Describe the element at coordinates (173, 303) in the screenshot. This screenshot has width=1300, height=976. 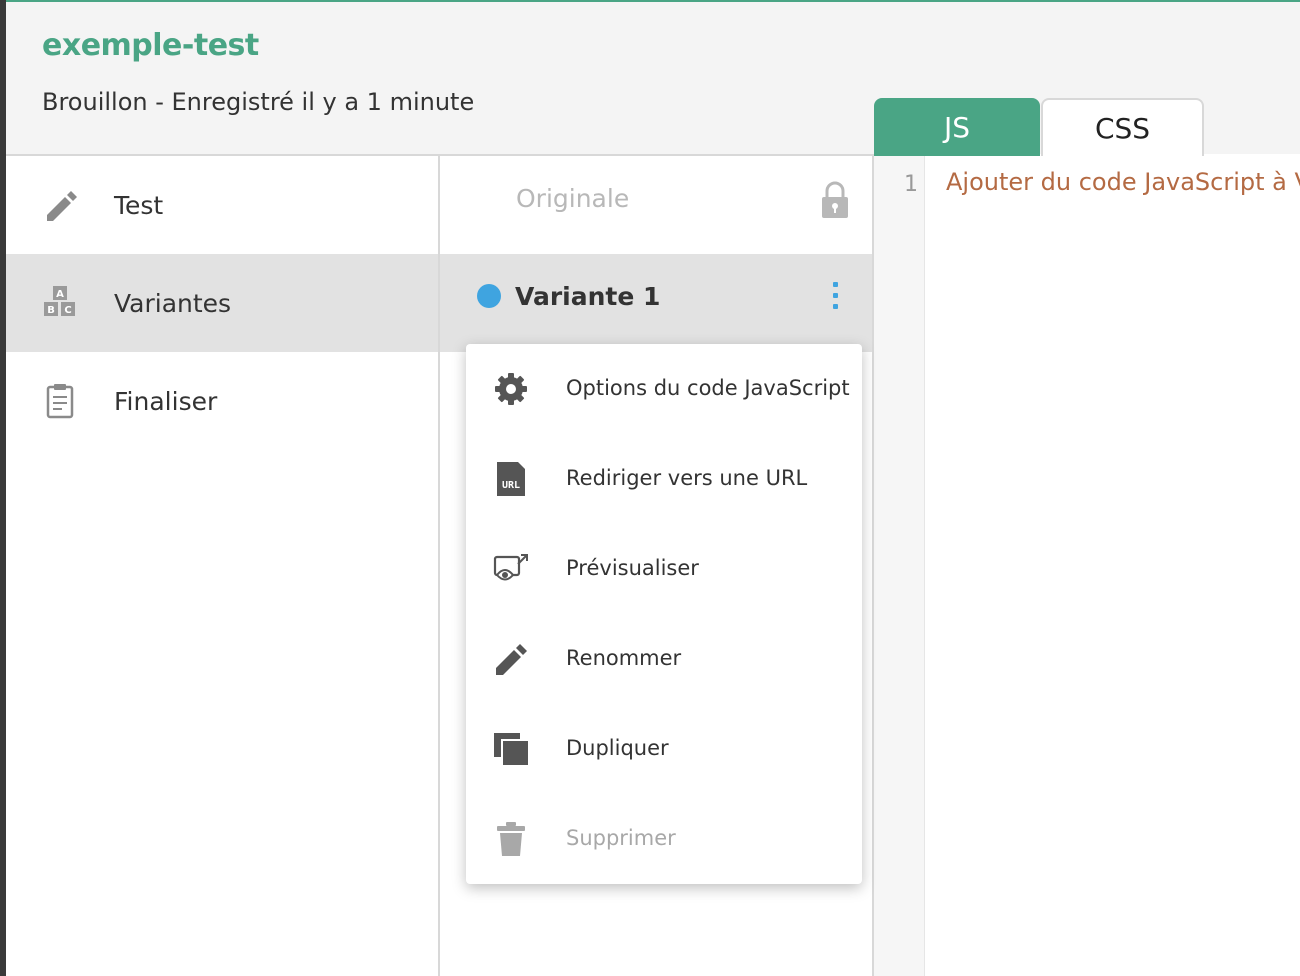
I see `sidebar-item-label: Variantes` at that location.